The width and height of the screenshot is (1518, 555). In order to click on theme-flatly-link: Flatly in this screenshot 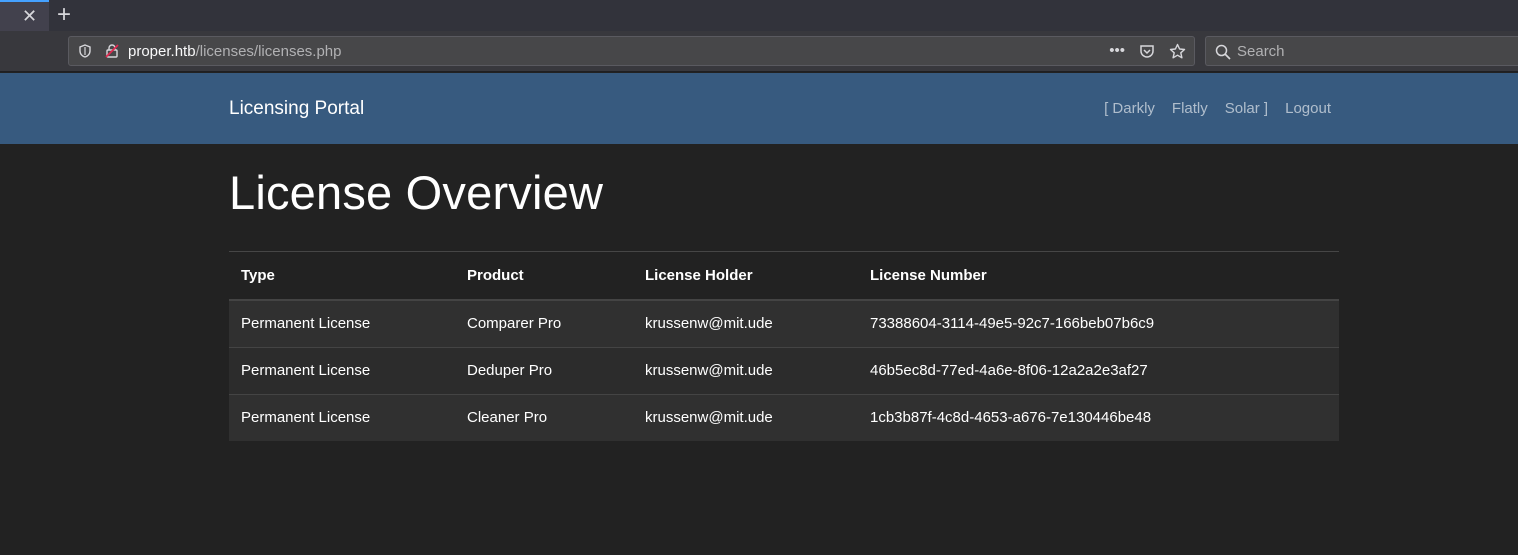, I will do `click(1190, 108)`.